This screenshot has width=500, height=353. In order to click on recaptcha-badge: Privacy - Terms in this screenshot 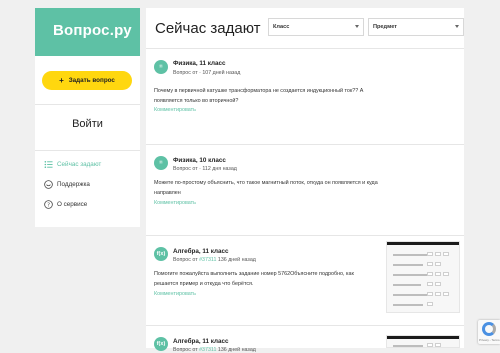, I will do `click(489, 332)`.